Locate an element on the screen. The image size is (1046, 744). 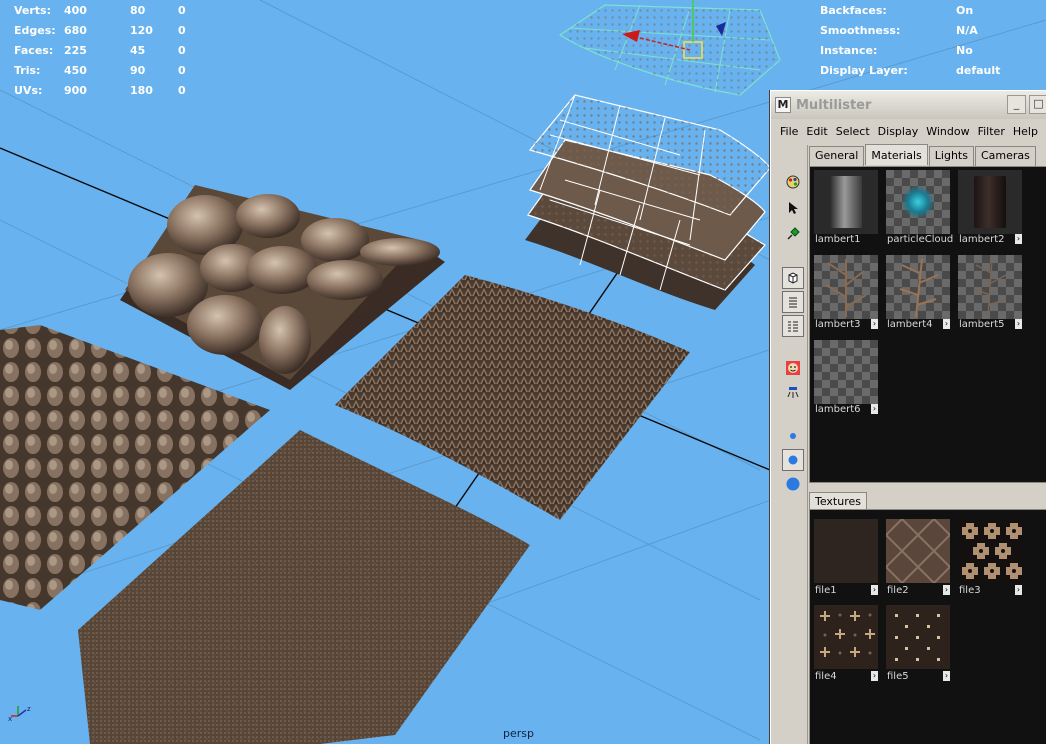
hud-label: Backfaces: is located at coordinates (853, 10).